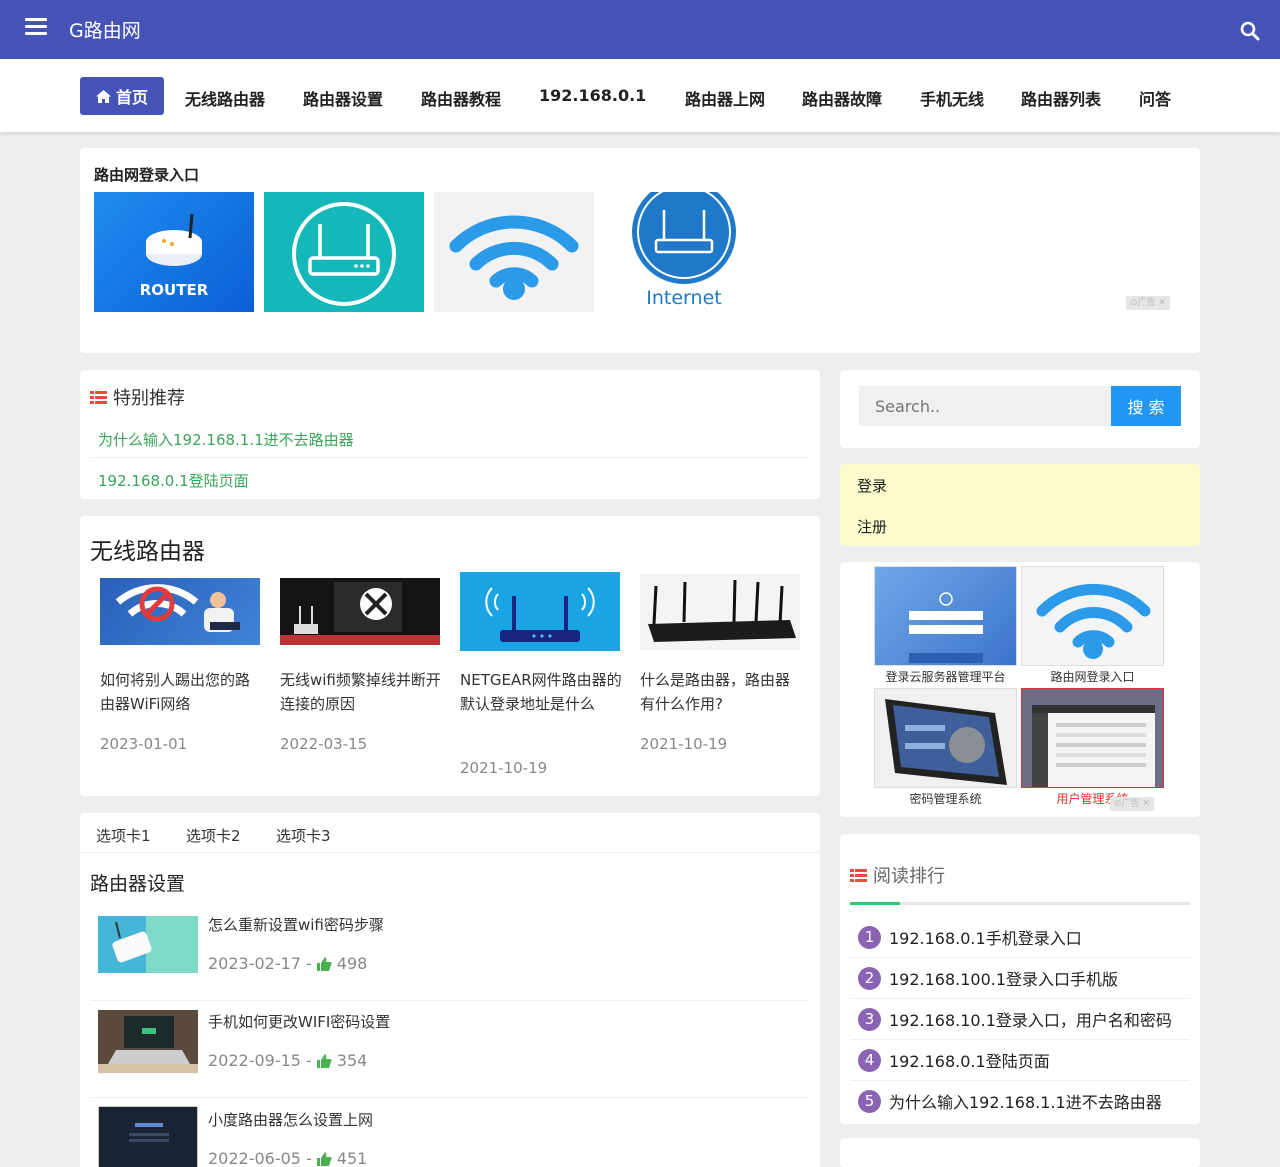 The width and height of the screenshot is (1280, 1167). Describe the element at coordinates (945, 676) in the screenshot. I see `ad-caption-1: 登录云服务器管理平台` at that location.